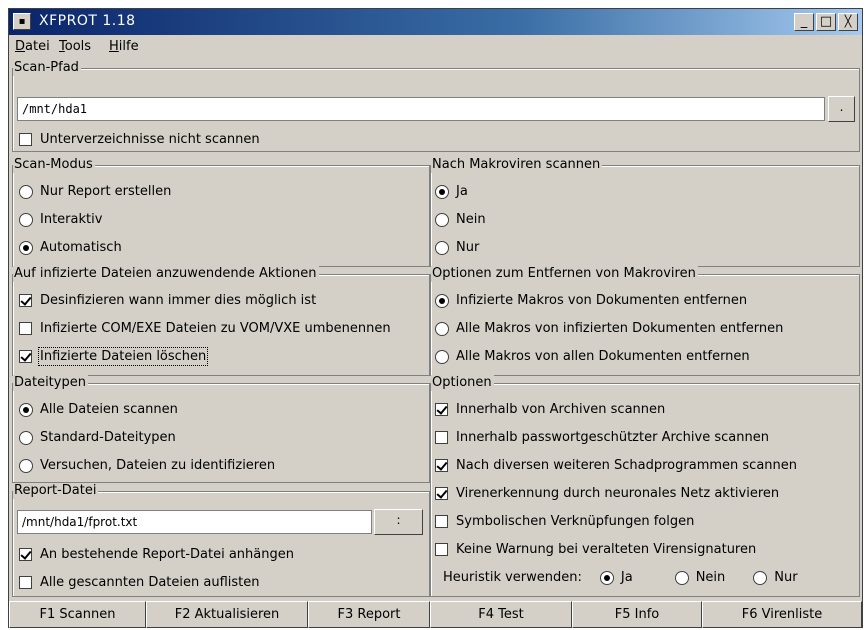 The width and height of the screenshot is (867, 630). Describe the element at coordinates (22, 21) in the screenshot. I see `window-menu-icon: ▪` at that location.